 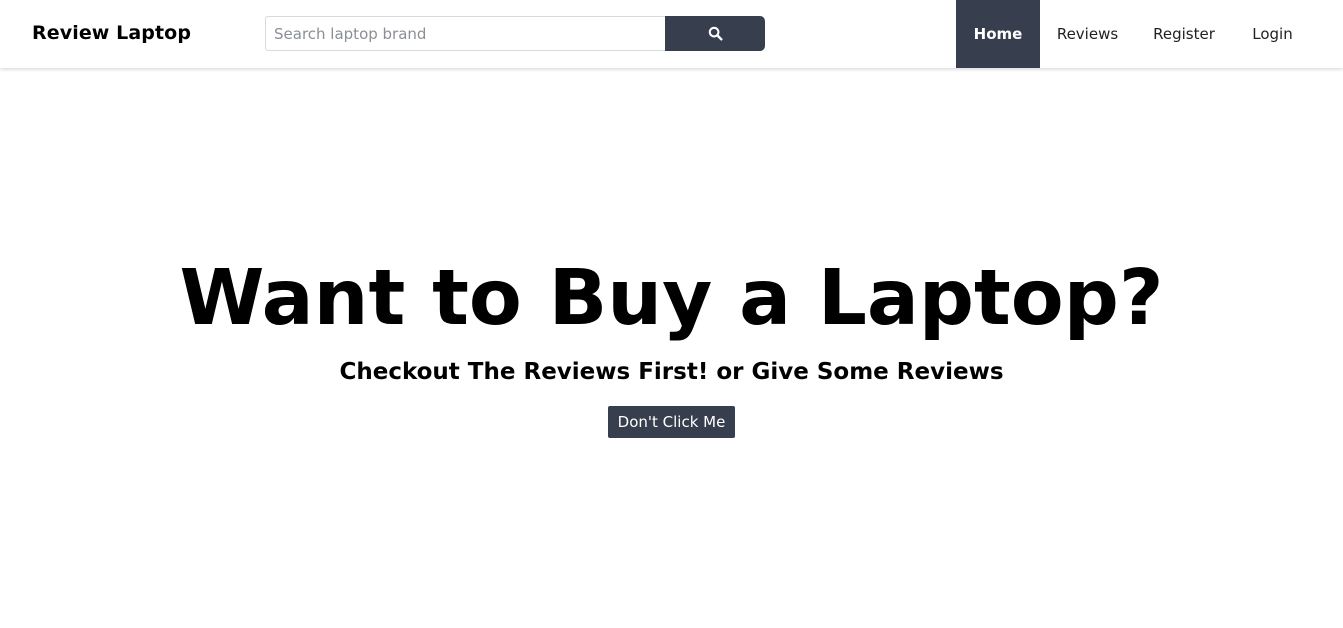 What do you see at coordinates (1272, 34) in the screenshot?
I see `nav-link-login: Login` at bounding box center [1272, 34].